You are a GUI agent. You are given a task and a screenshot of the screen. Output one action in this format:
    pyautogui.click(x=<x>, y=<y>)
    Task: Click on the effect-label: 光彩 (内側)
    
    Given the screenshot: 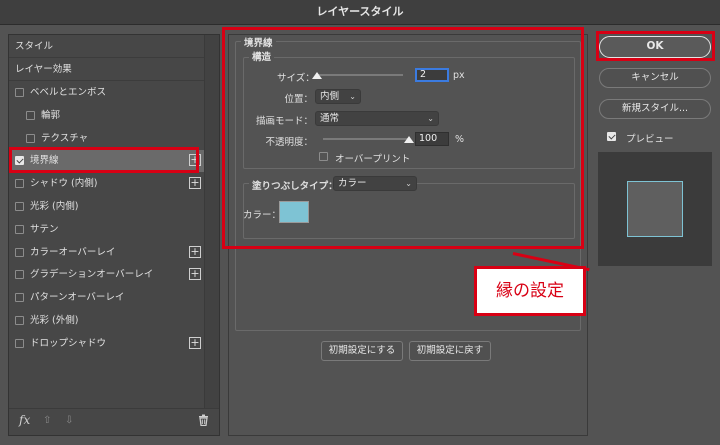 What is the action you would take?
    pyautogui.click(x=54, y=206)
    